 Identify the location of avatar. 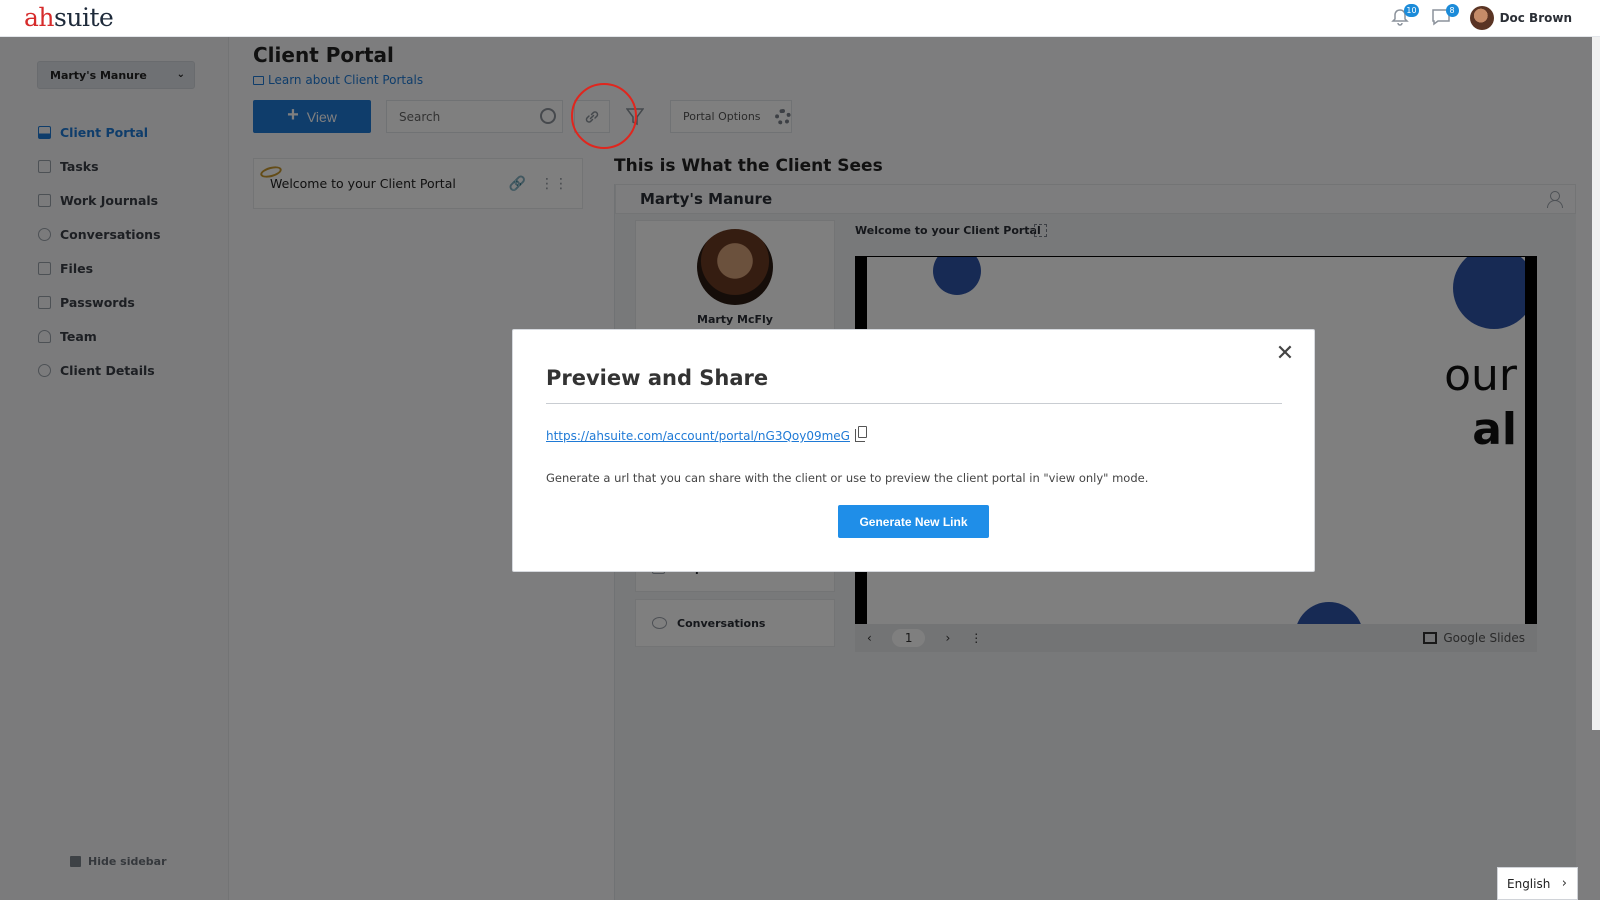
(1481, 18).